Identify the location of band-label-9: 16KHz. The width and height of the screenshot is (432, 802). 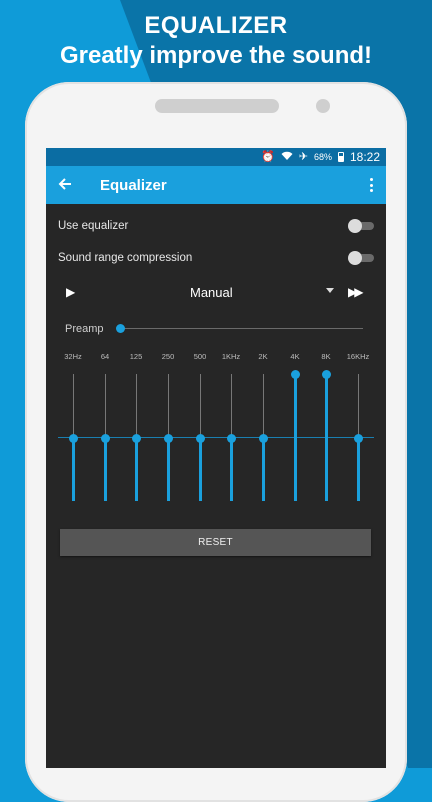
(358, 356).